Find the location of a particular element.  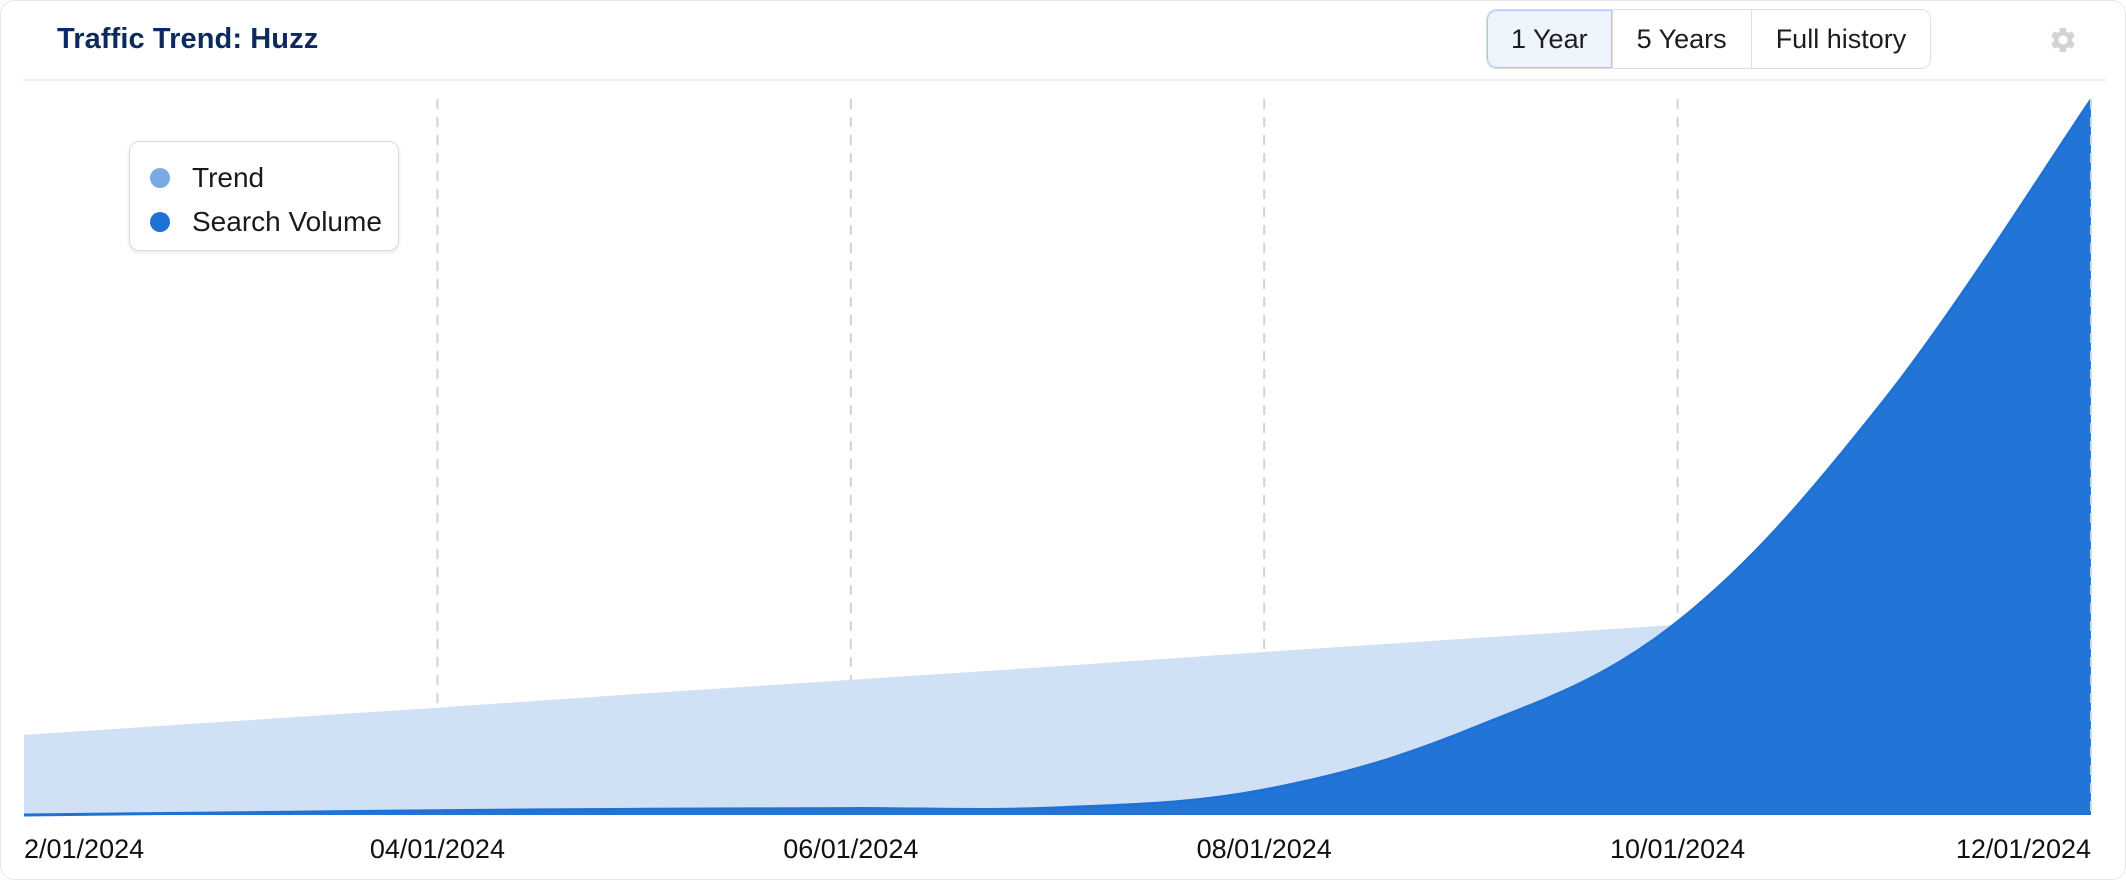

legend-dot-search-volume-icon is located at coordinates (160, 222).